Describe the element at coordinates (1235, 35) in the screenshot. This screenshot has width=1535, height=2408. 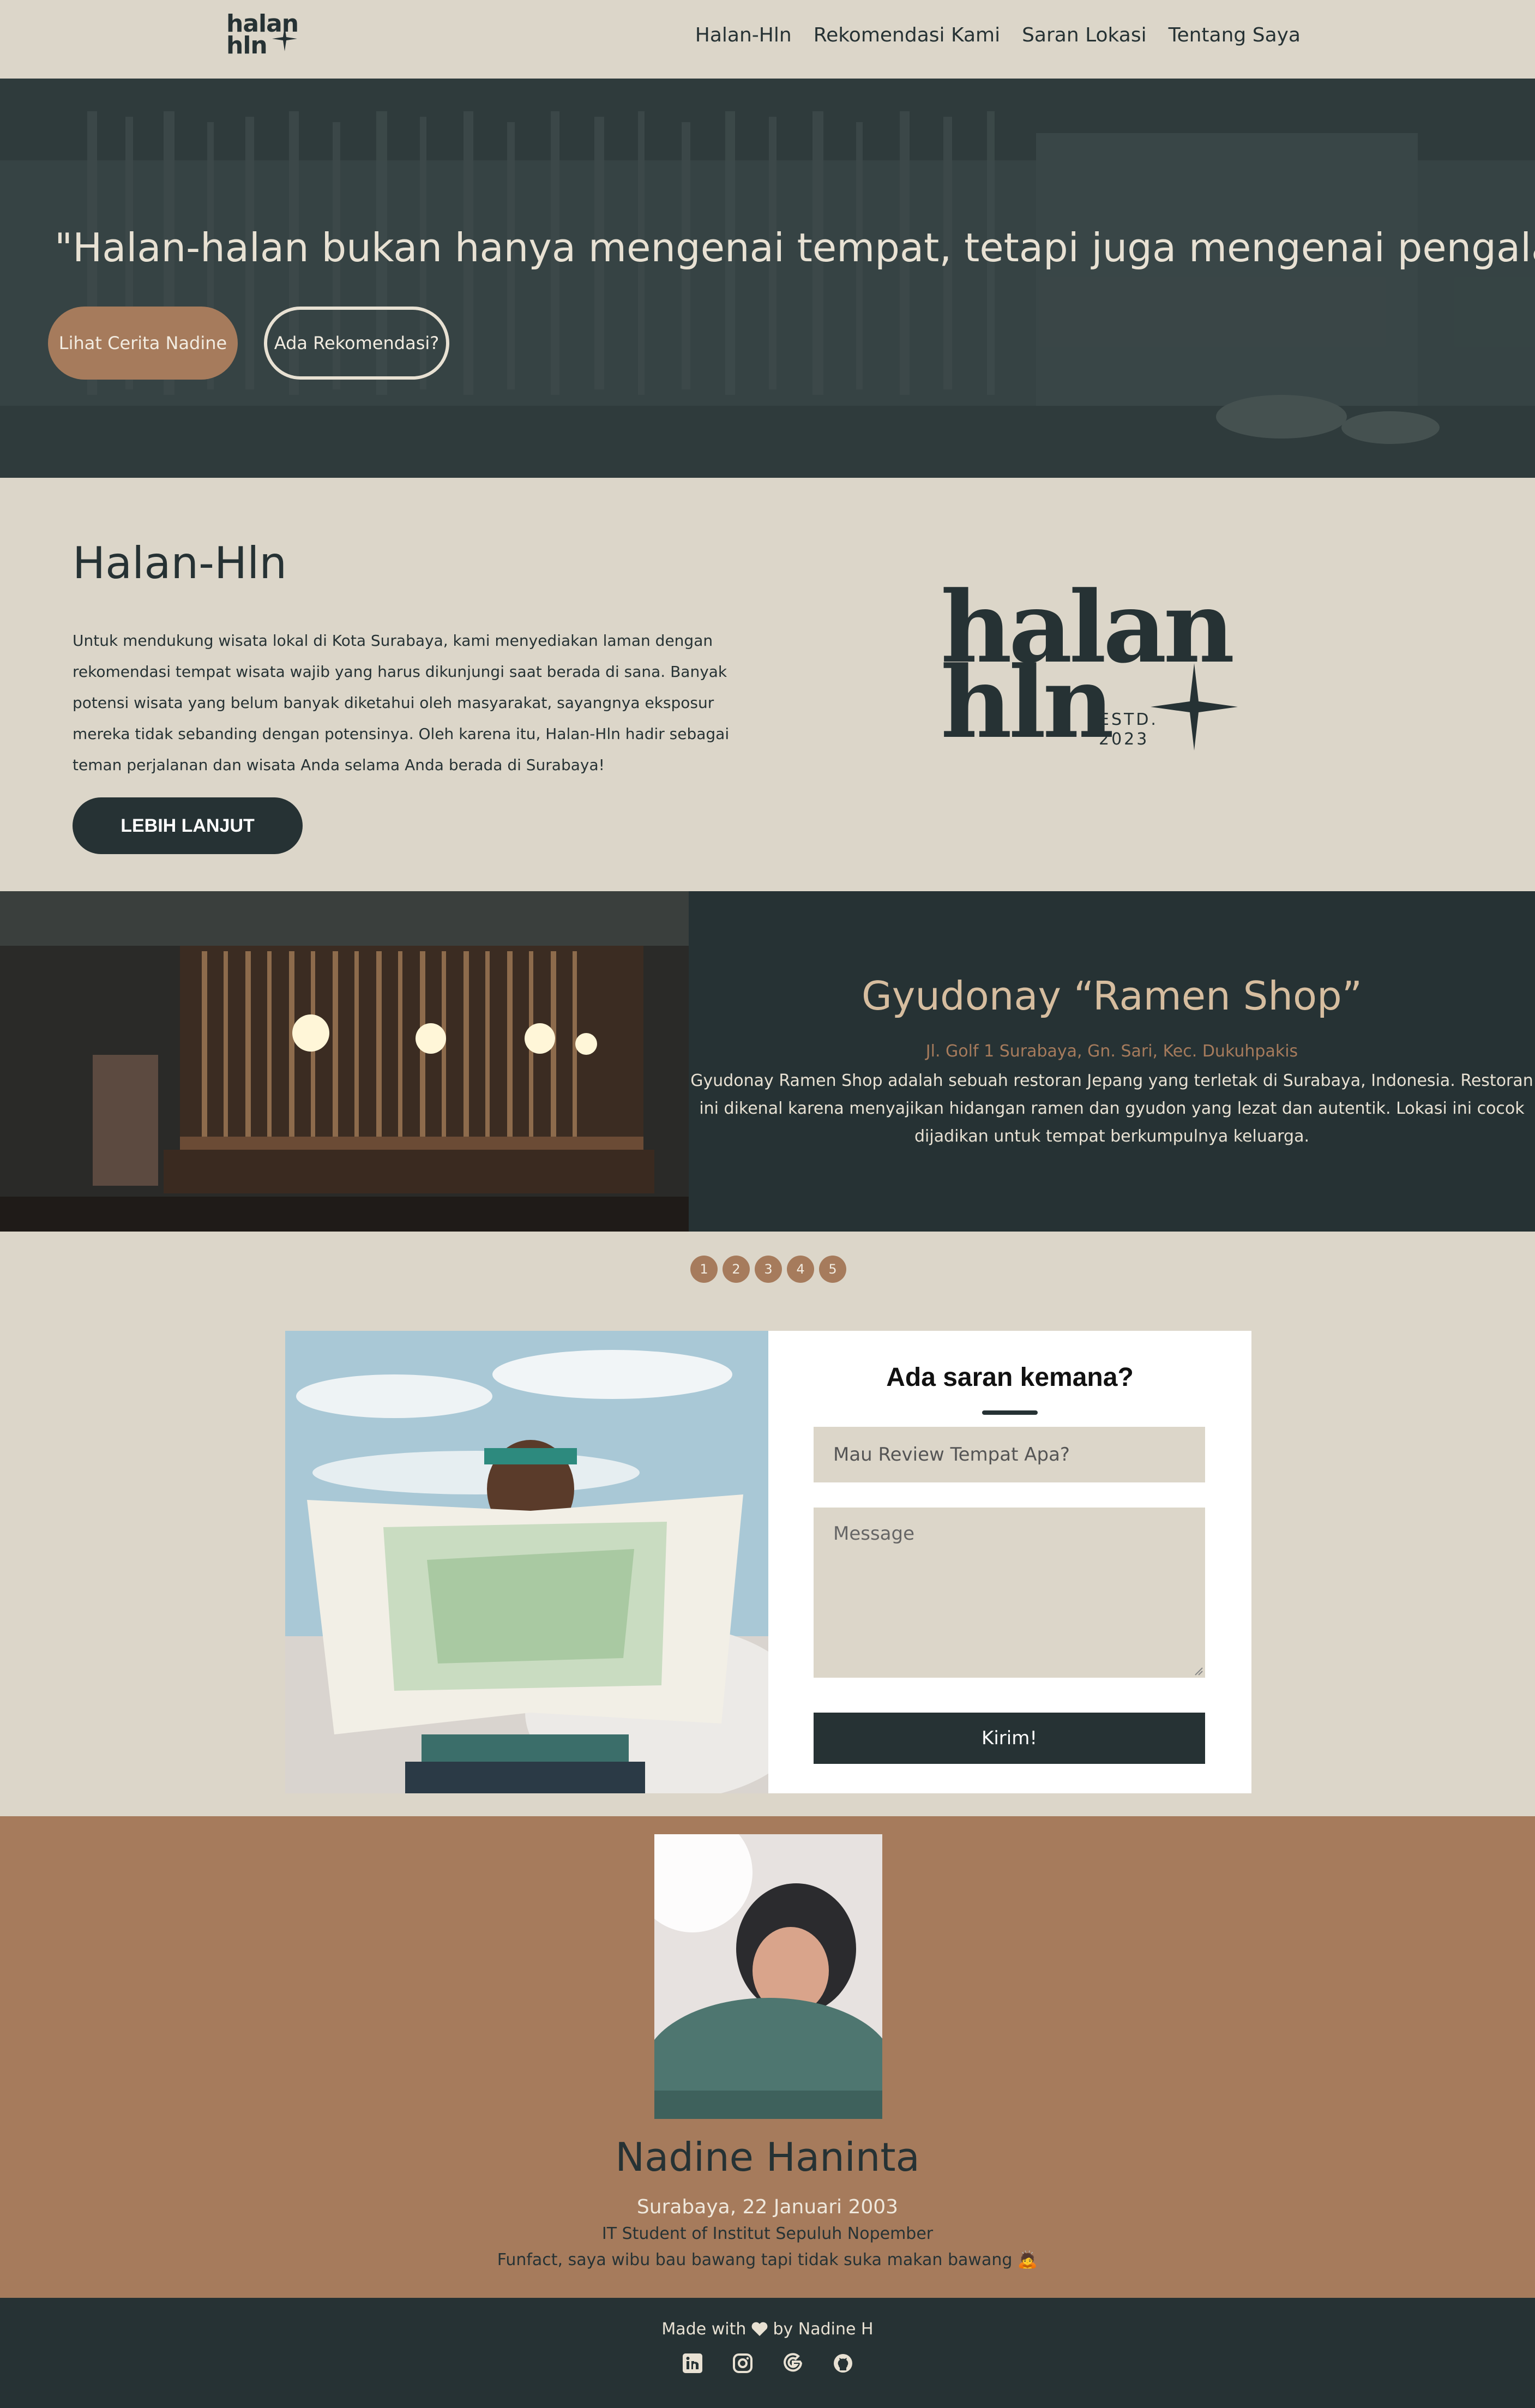
I see `nav-item-tentang-saya: Tentang Saya` at that location.